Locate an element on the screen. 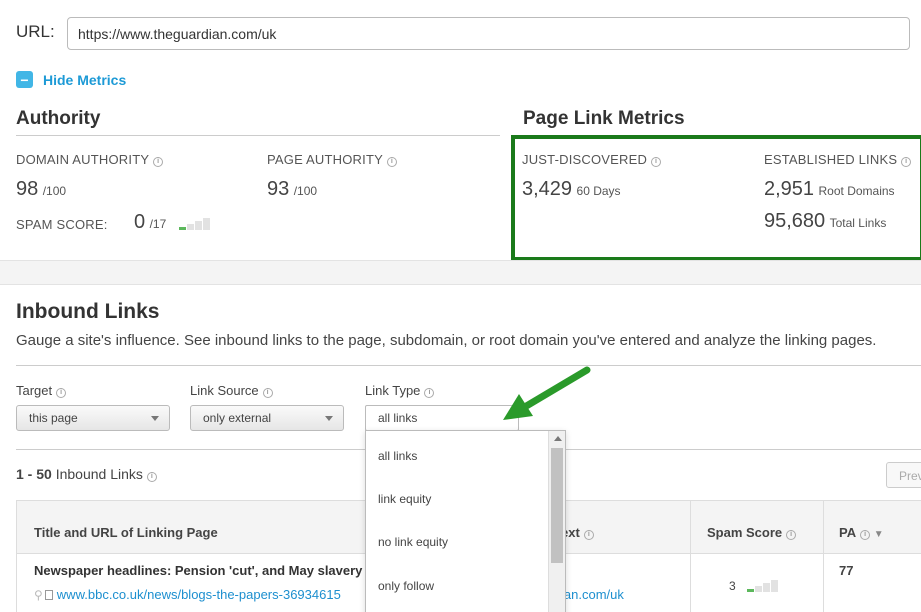 The image size is (921, 612). sort-down-icon: ▼ is located at coordinates (879, 534).